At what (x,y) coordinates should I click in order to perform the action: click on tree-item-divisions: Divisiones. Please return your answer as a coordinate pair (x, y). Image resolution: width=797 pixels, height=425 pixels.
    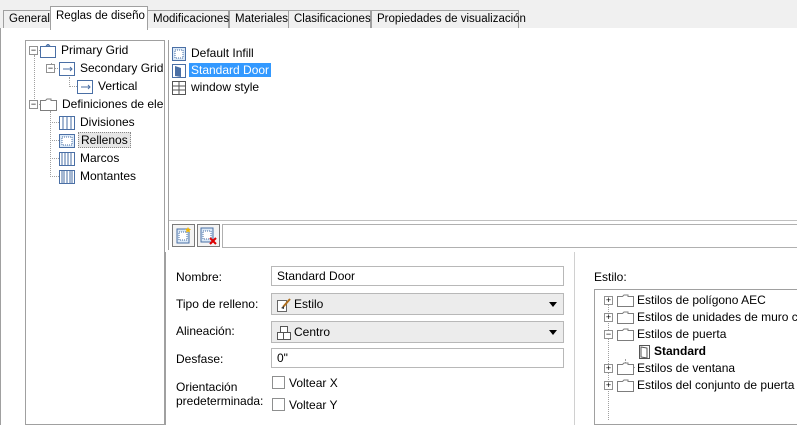
    Looking at the image, I should click on (98, 122).